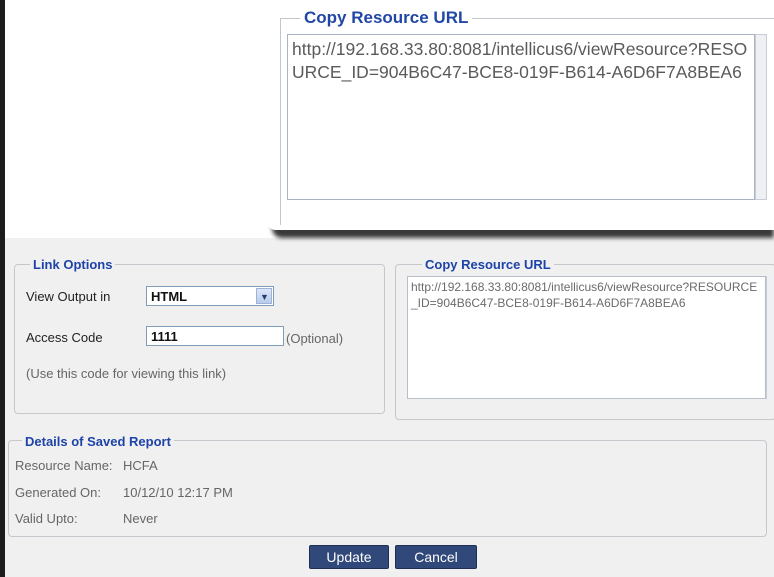 Image resolution: width=774 pixels, height=577 pixels. What do you see at coordinates (46, 518) in the screenshot?
I see `valid-upto-label: Valid Upto:` at bounding box center [46, 518].